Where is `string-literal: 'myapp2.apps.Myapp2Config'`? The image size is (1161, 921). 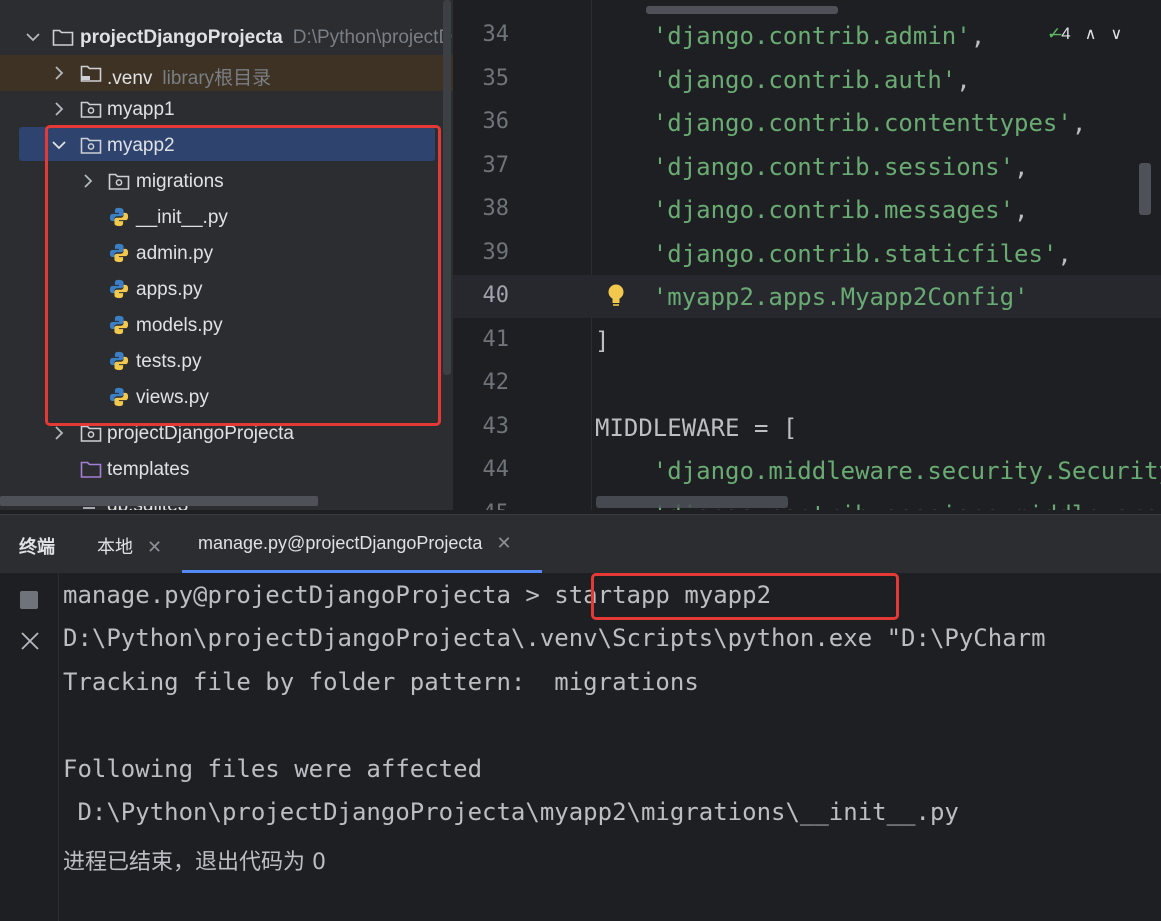
string-literal: 'myapp2.apps.Myapp2Config' is located at coordinates (840, 297).